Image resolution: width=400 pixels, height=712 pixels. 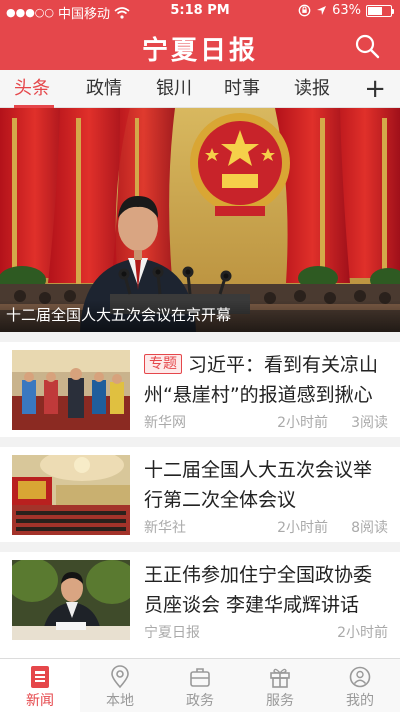 What do you see at coordinates (258, 590) in the screenshot?
I see `news-title: 王正伟参加住宁全国政协委员座谈会 李建华咸辉讲话` at bounding box center [258, 590].